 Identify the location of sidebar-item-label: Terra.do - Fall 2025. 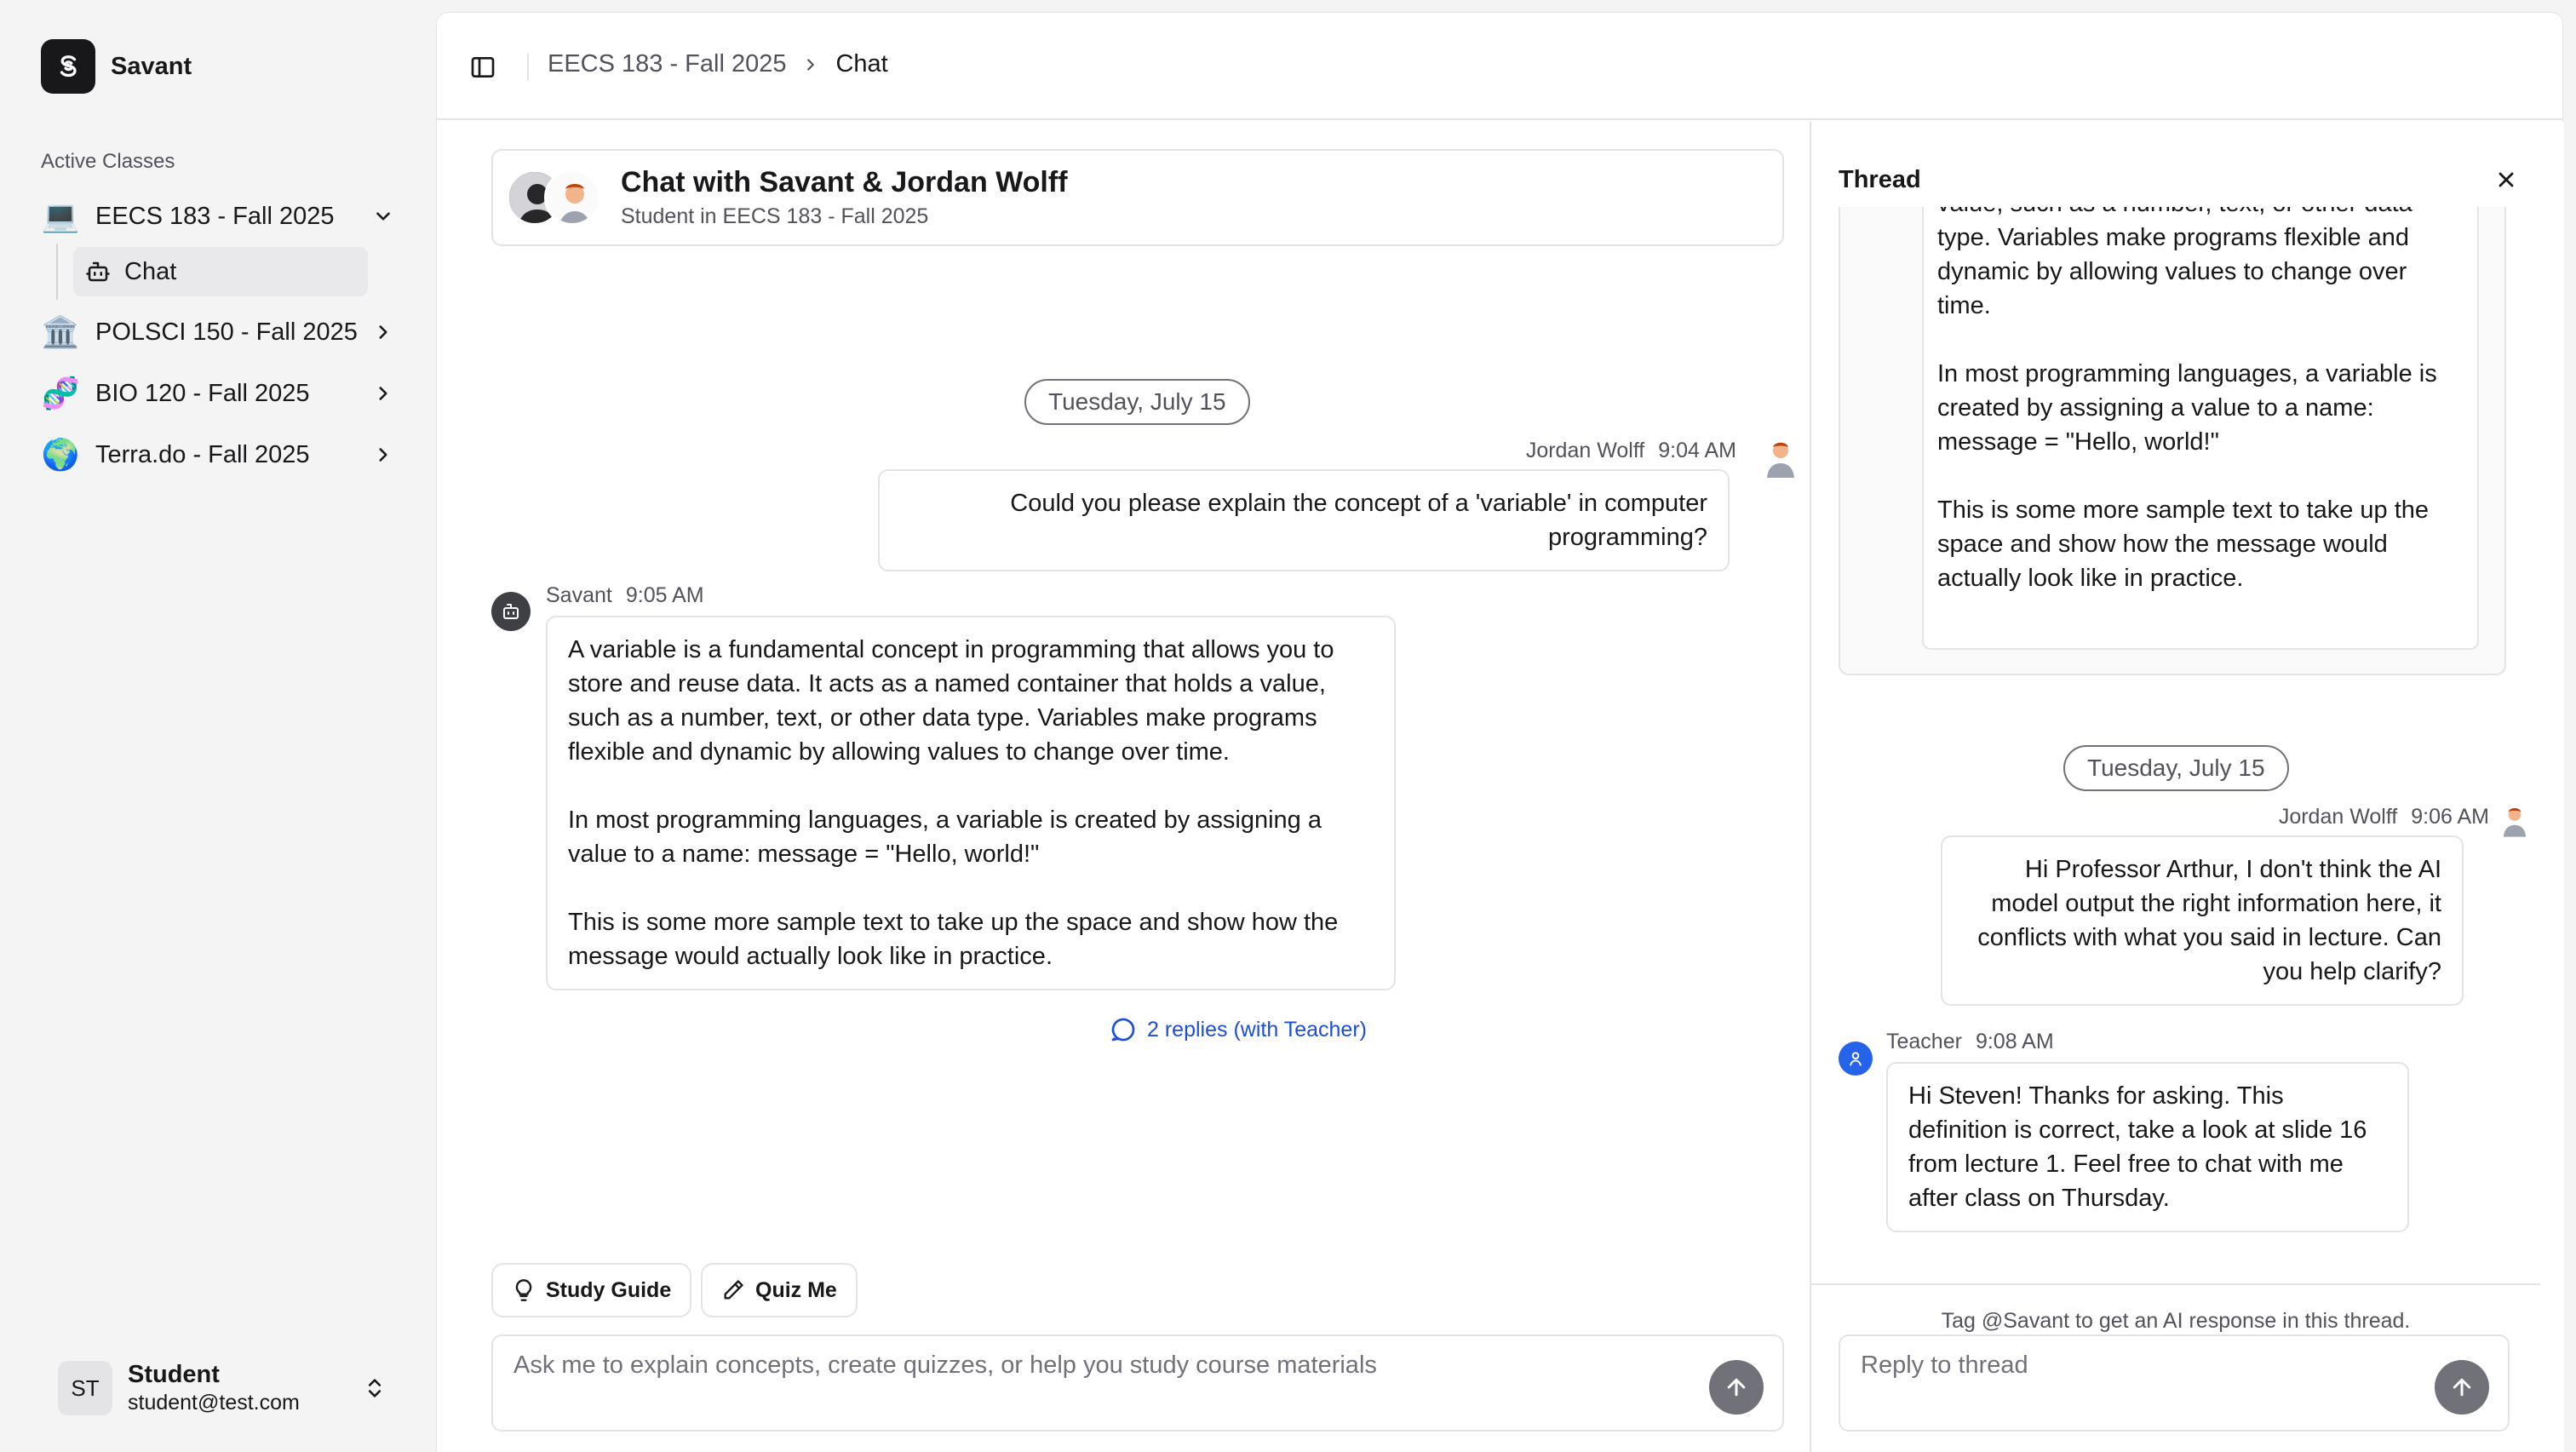
(202, 454).